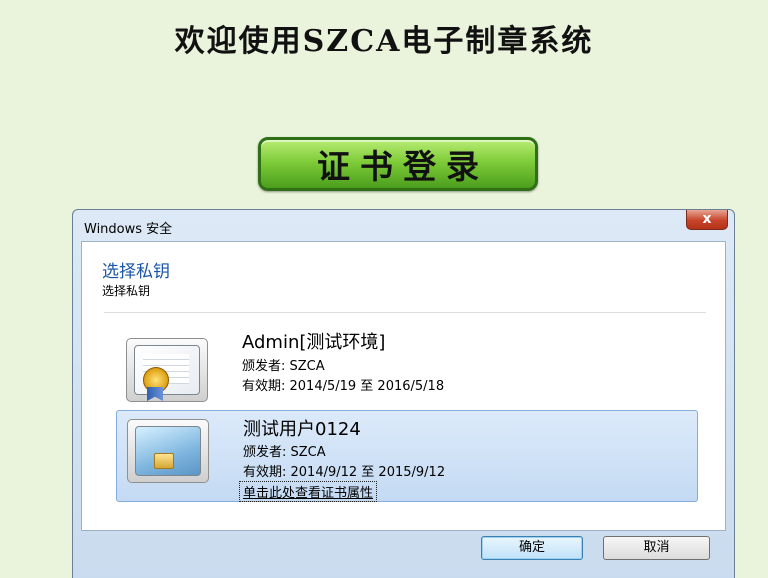 The image size is (768, 578). Describe the element at coordinates (707, 220) in the screenshot. I see `close-button: x` at that location.